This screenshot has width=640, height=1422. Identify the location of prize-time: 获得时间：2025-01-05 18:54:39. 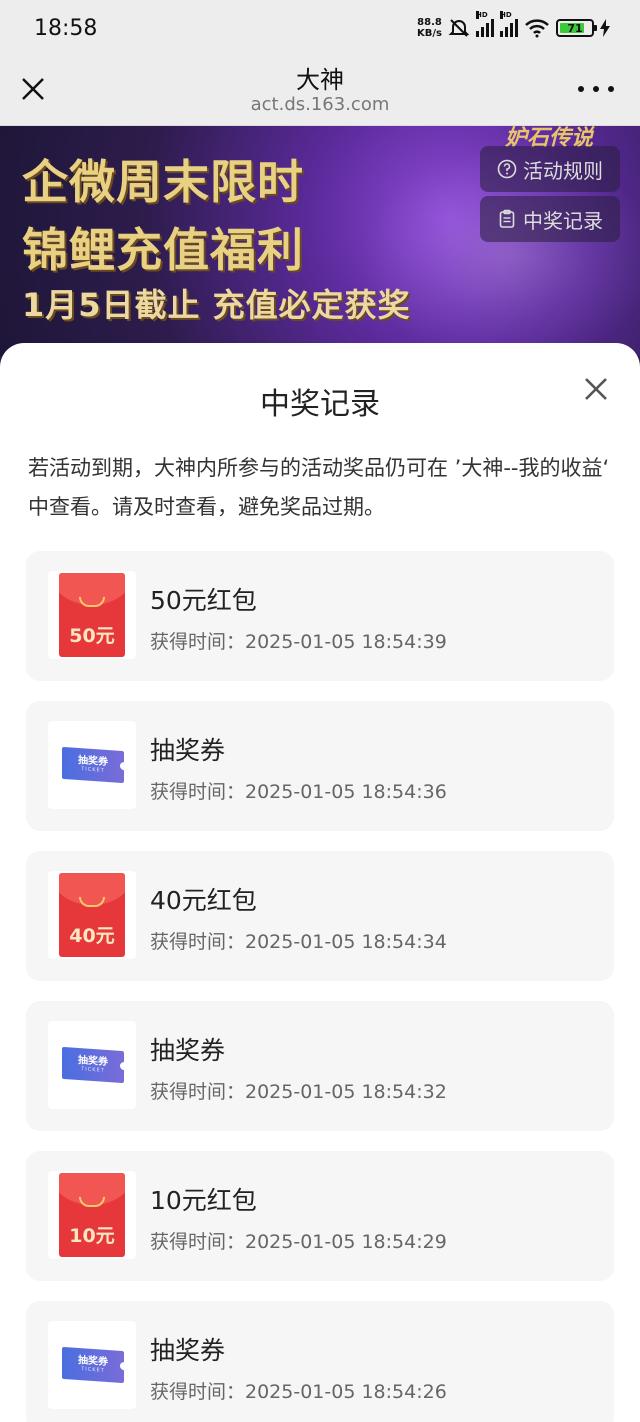
(298, 642).